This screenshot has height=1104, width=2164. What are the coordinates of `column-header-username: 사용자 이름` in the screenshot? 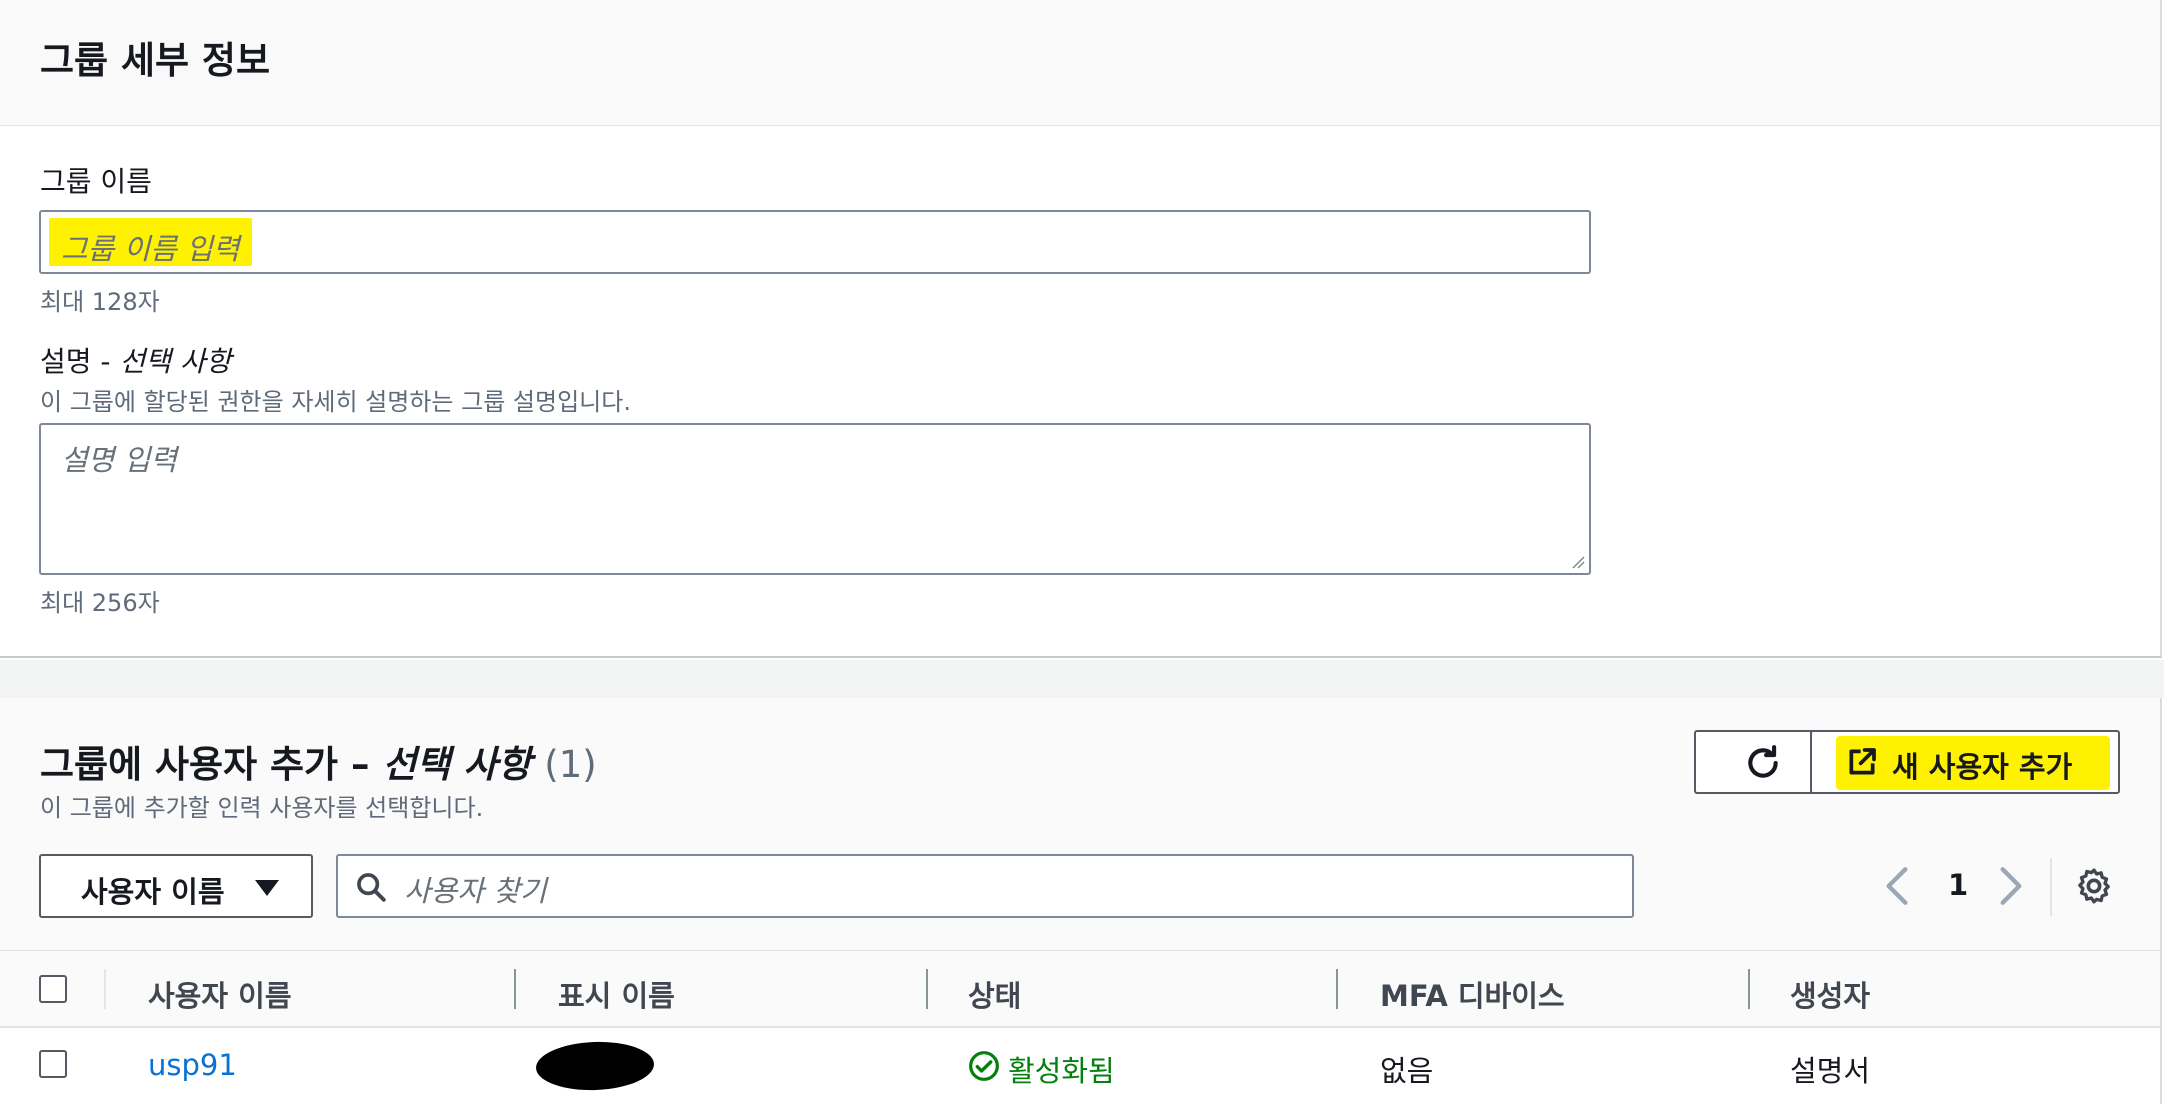 It's located at (220, 994).